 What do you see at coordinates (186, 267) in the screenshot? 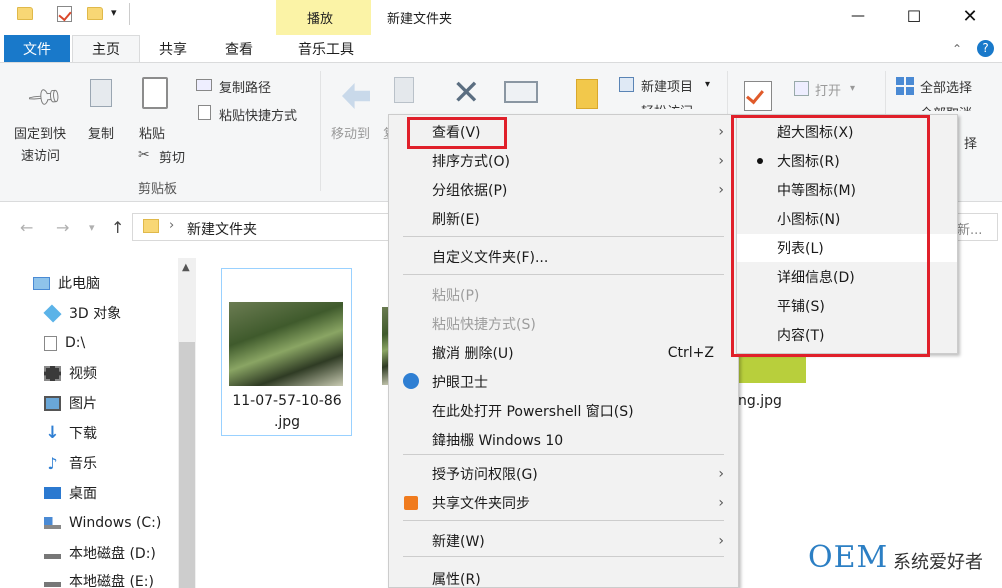
I see `scroll-up-icon: ▲` at bounding box center [186, 267].